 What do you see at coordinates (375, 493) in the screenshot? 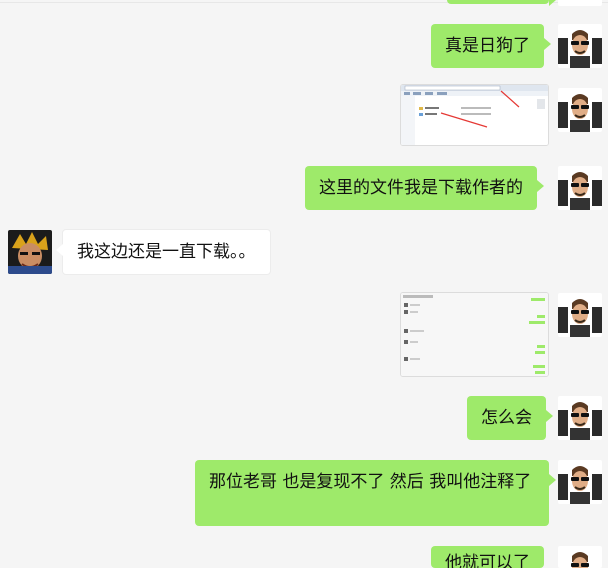
I see `message-bubble-outgoing: 那位老哥 也是复现不了 然后 我叫他注释了` at bounding box center [375, 493].